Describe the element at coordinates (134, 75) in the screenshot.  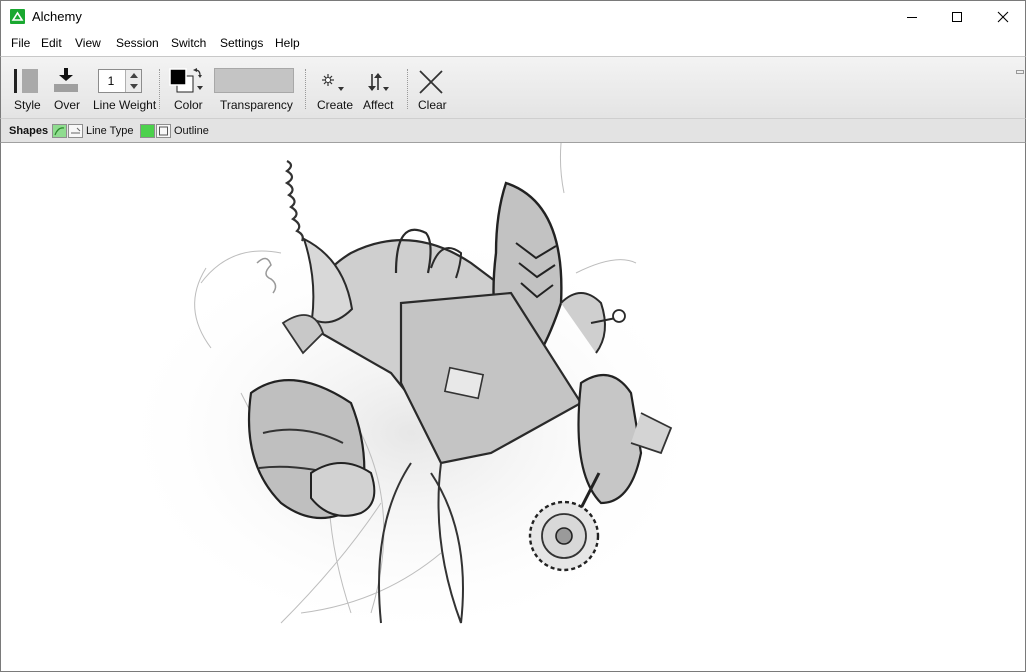
I see `spinner-up-icon` at that location.